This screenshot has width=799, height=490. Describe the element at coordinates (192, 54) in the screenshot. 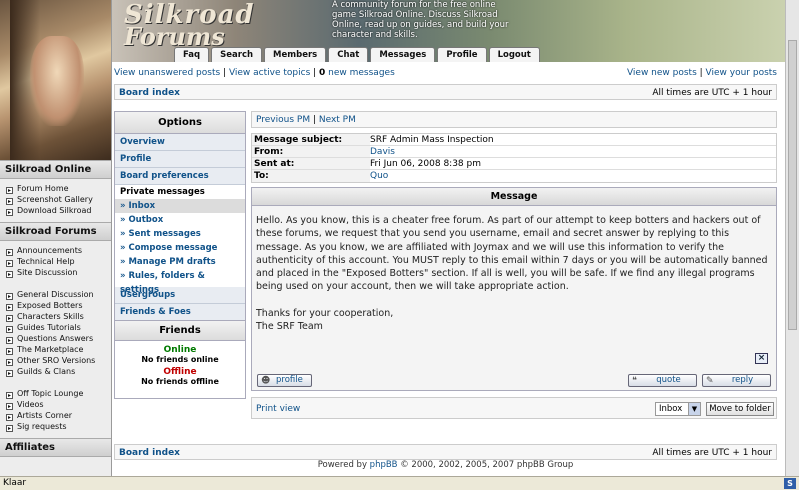

I see `nav-faq: Faq` at that location.